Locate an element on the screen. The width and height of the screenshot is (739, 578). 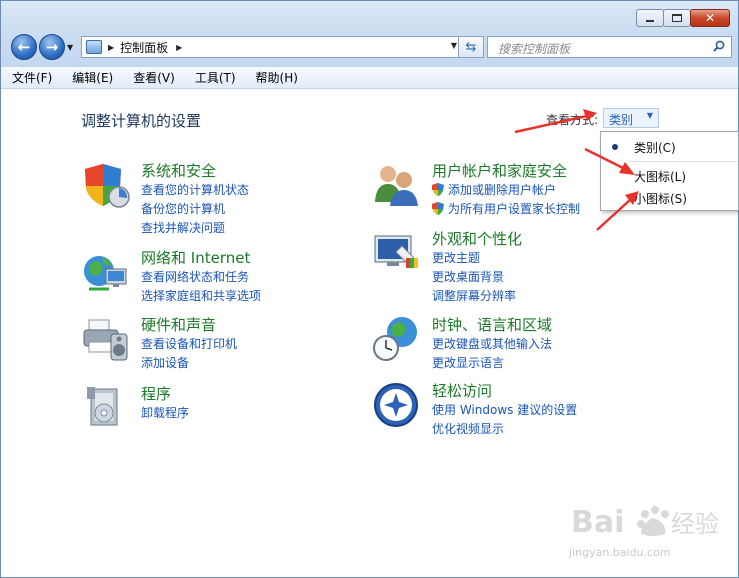
category-user-accounts: 用户帐户和家庭安全 添加或删除用户帐户 为所有用户设置家长控制 is located at coordinates (502, 190).